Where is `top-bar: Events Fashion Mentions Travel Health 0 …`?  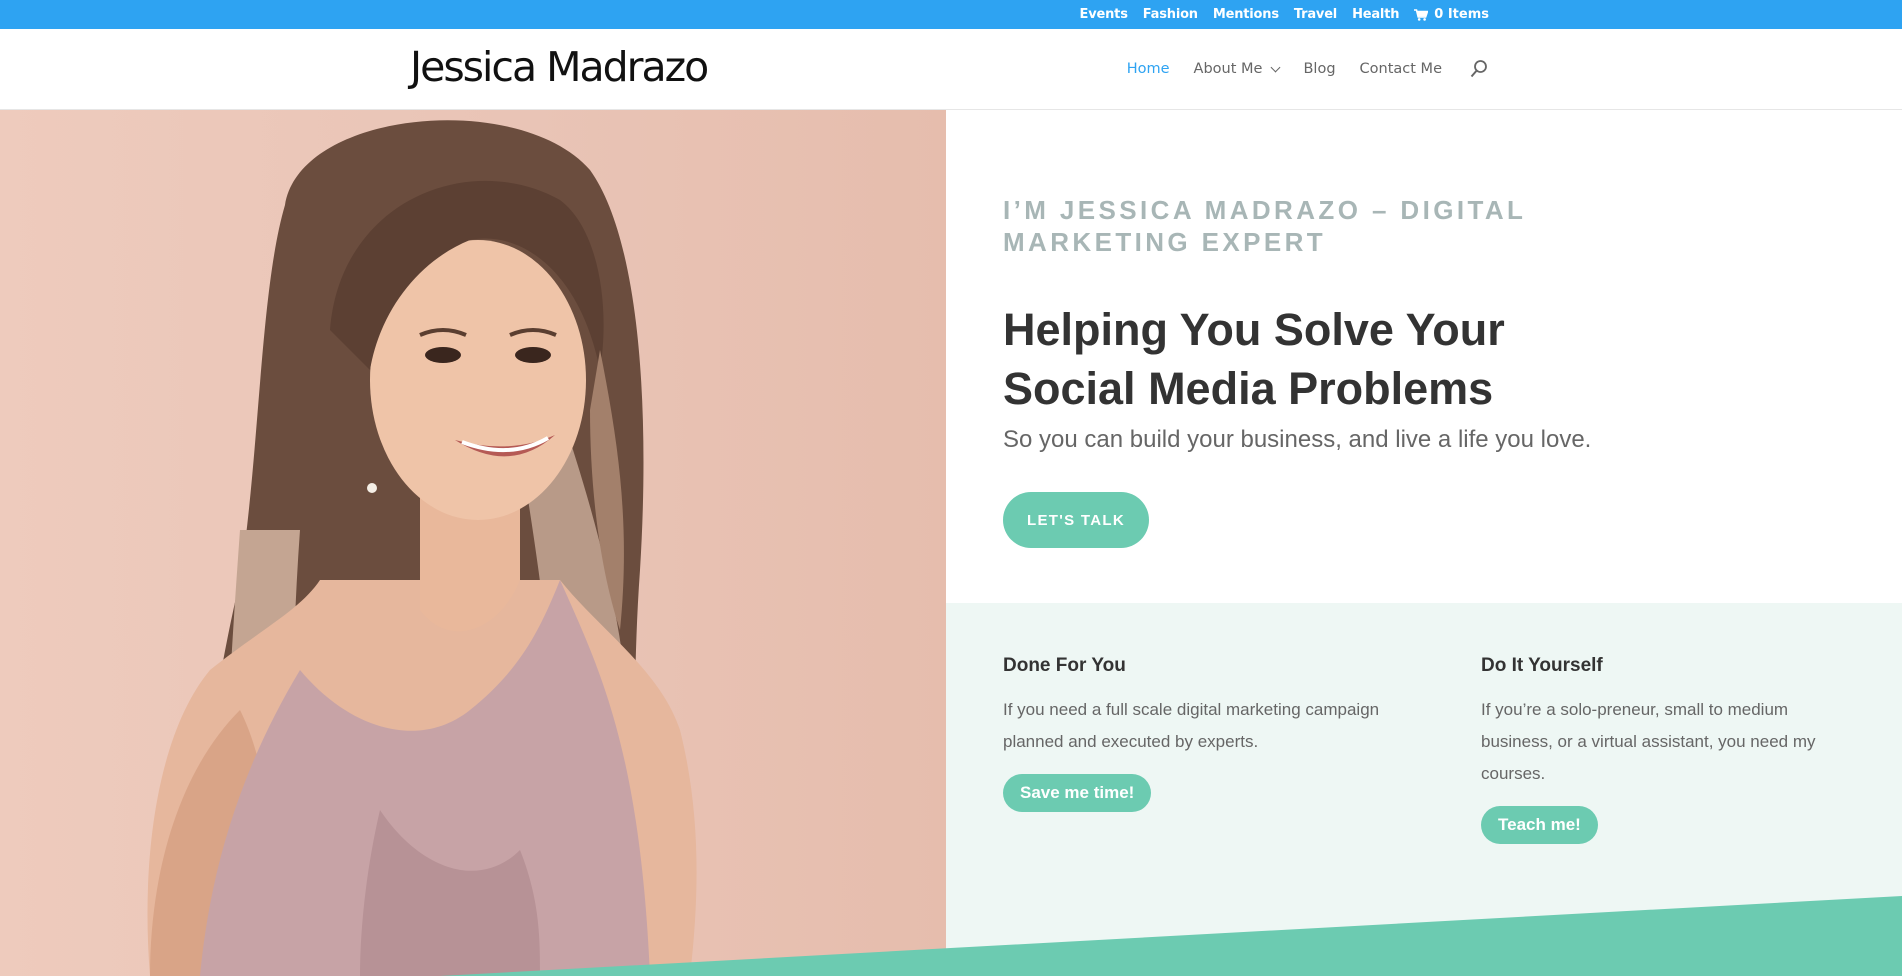
top-bar: Events Fashion Mentions Travel Health 0 … is located at coordinates (951, 14).